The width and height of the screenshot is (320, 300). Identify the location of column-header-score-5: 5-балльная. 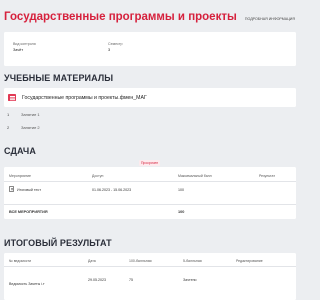
(192, 261).